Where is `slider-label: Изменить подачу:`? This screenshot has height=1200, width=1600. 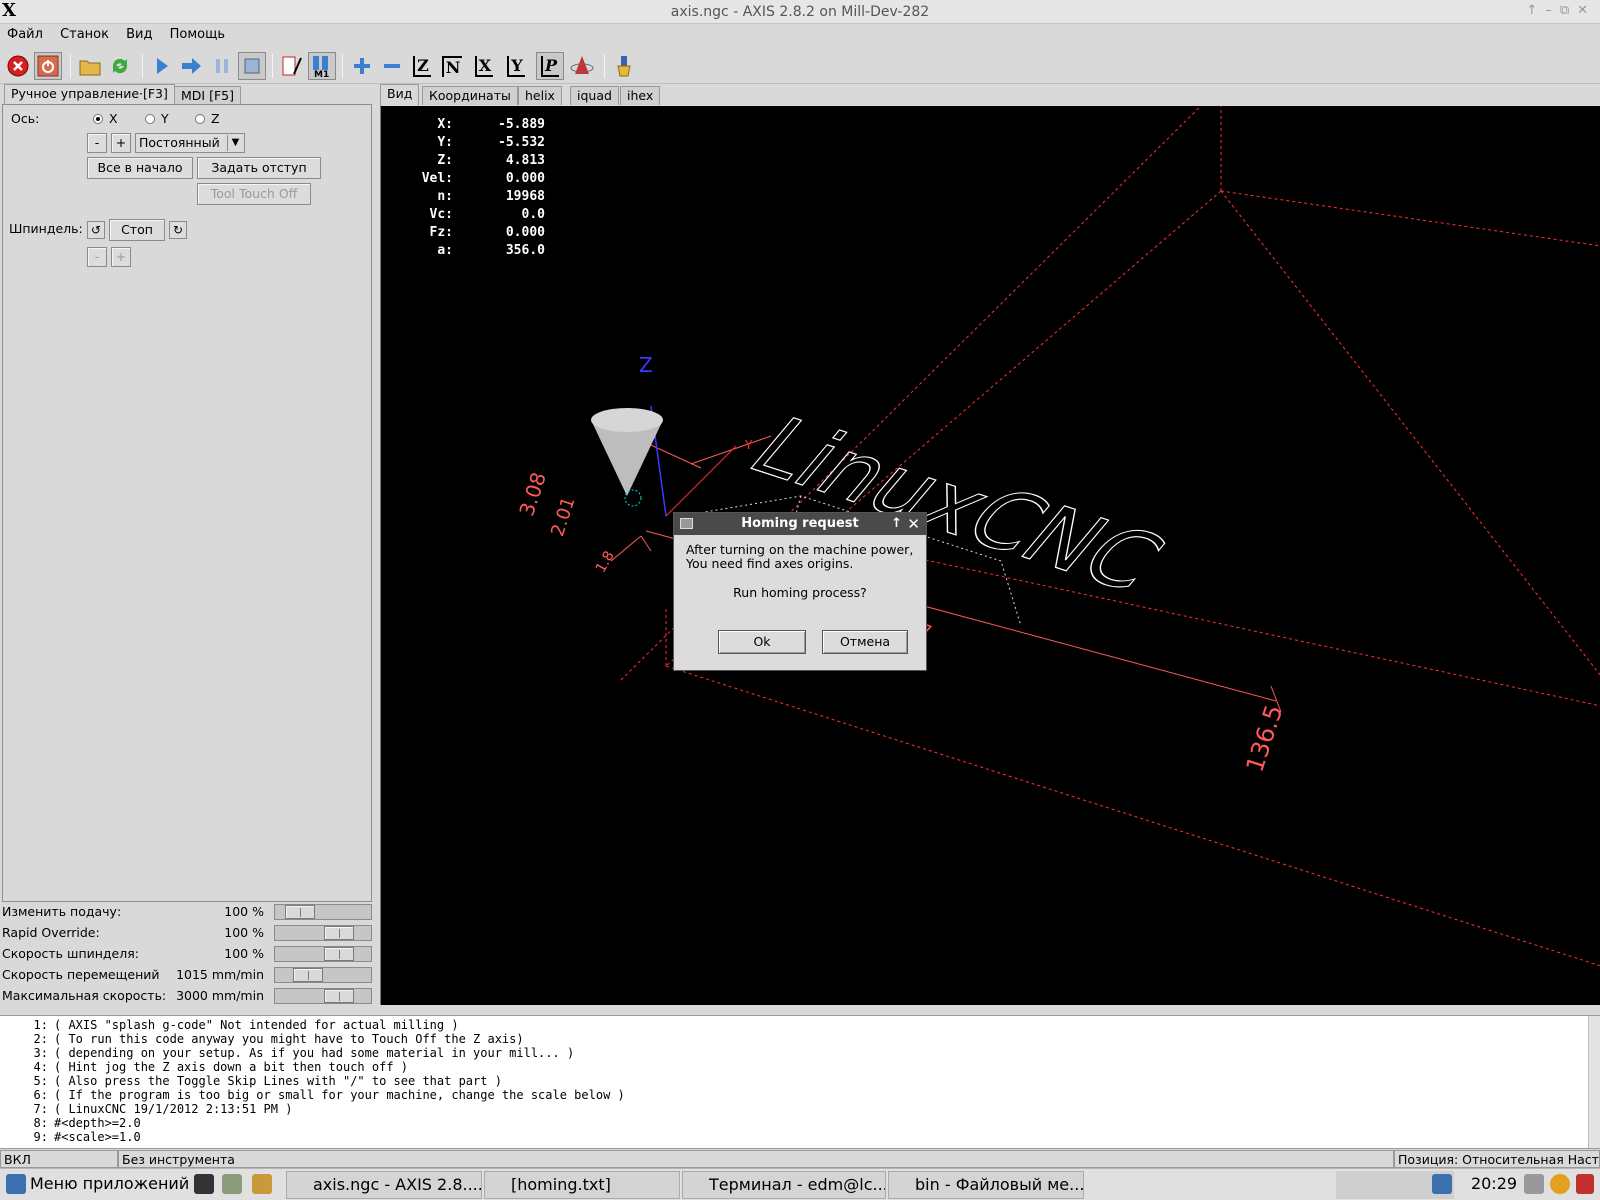 slider-label: Изменить подачу: is located at coordinates (62, 911).